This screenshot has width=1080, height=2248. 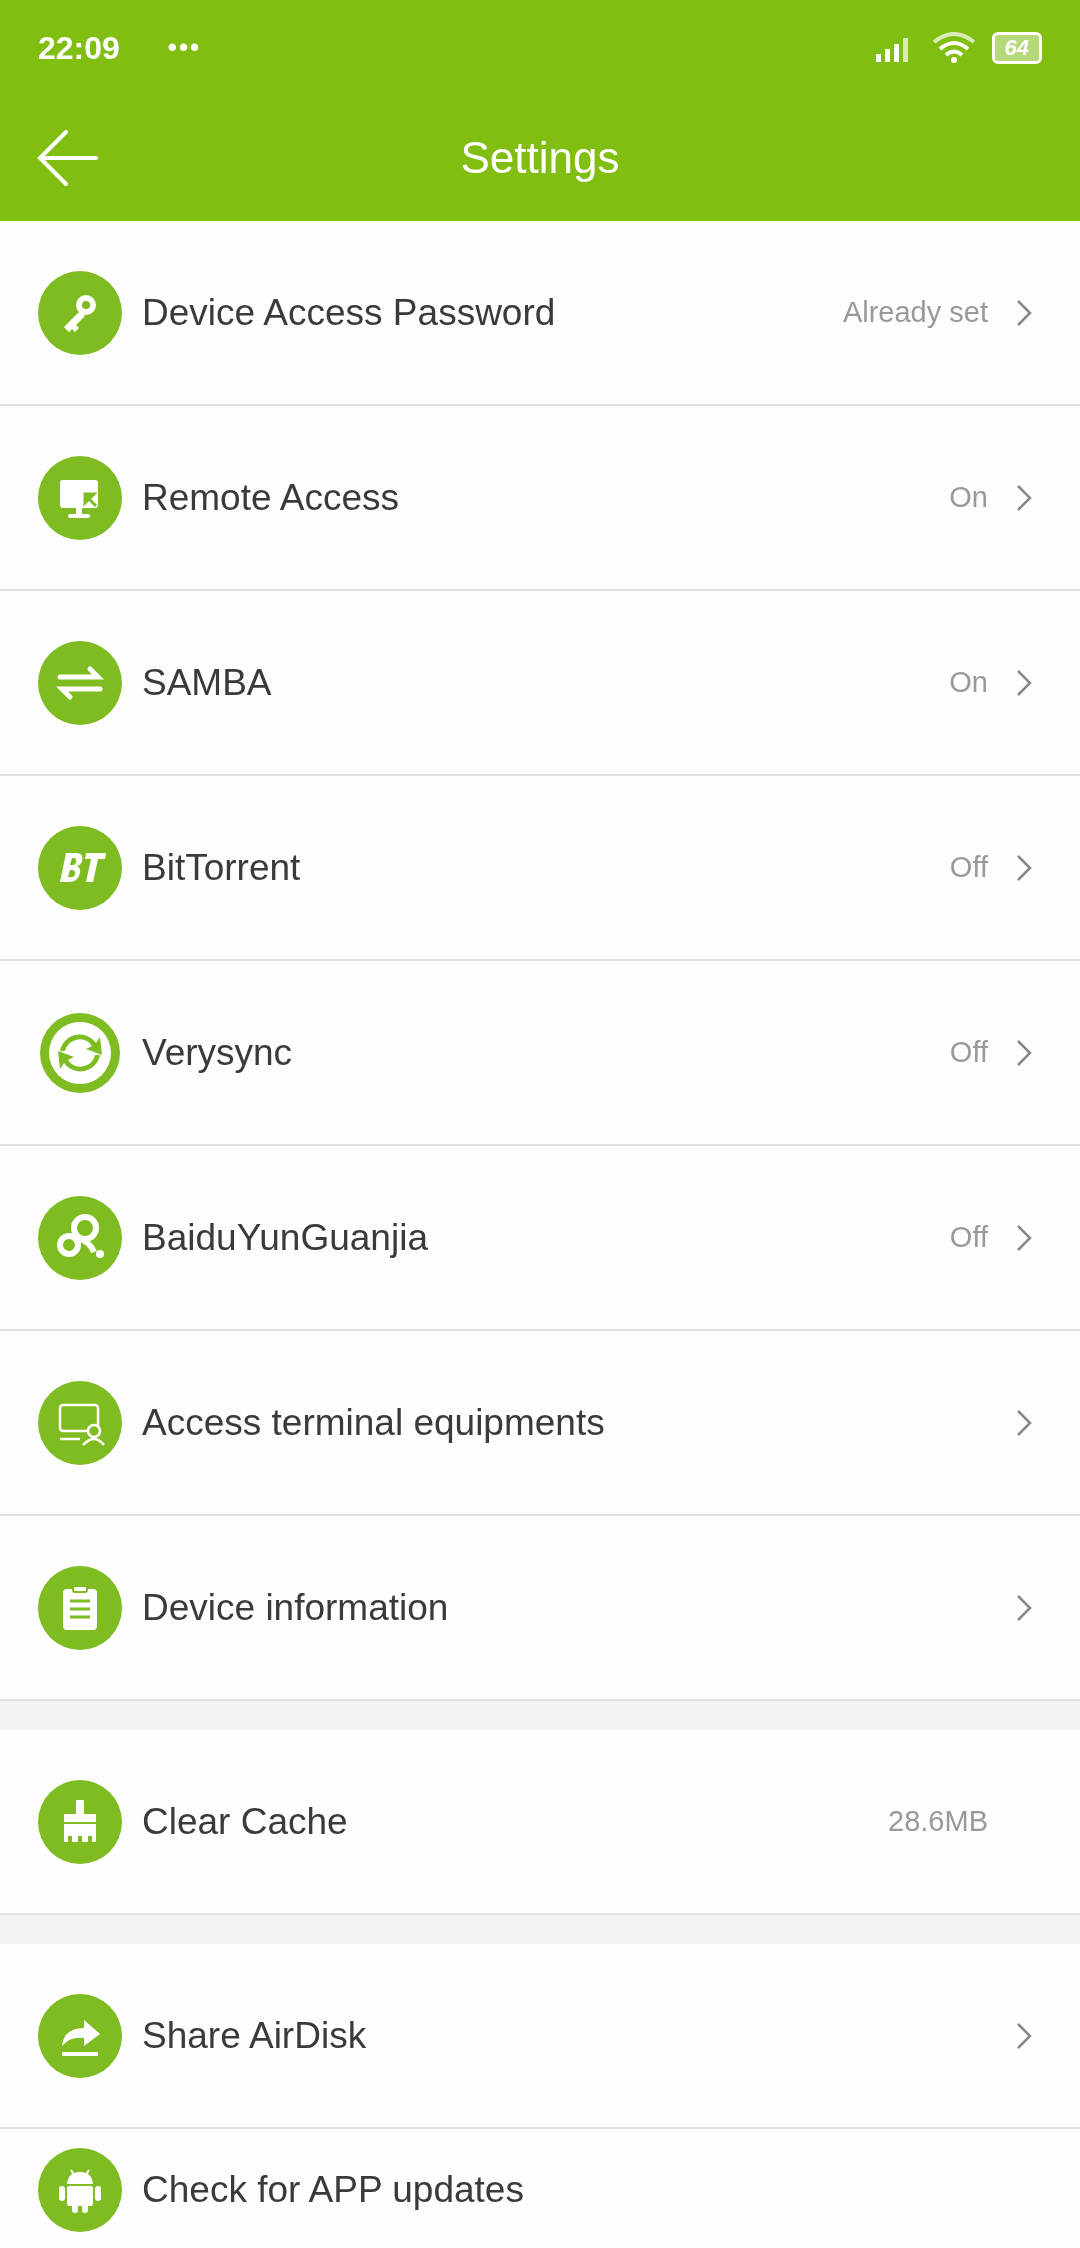 I want to click on setting-value: Already set, so click(x=915, y=312).